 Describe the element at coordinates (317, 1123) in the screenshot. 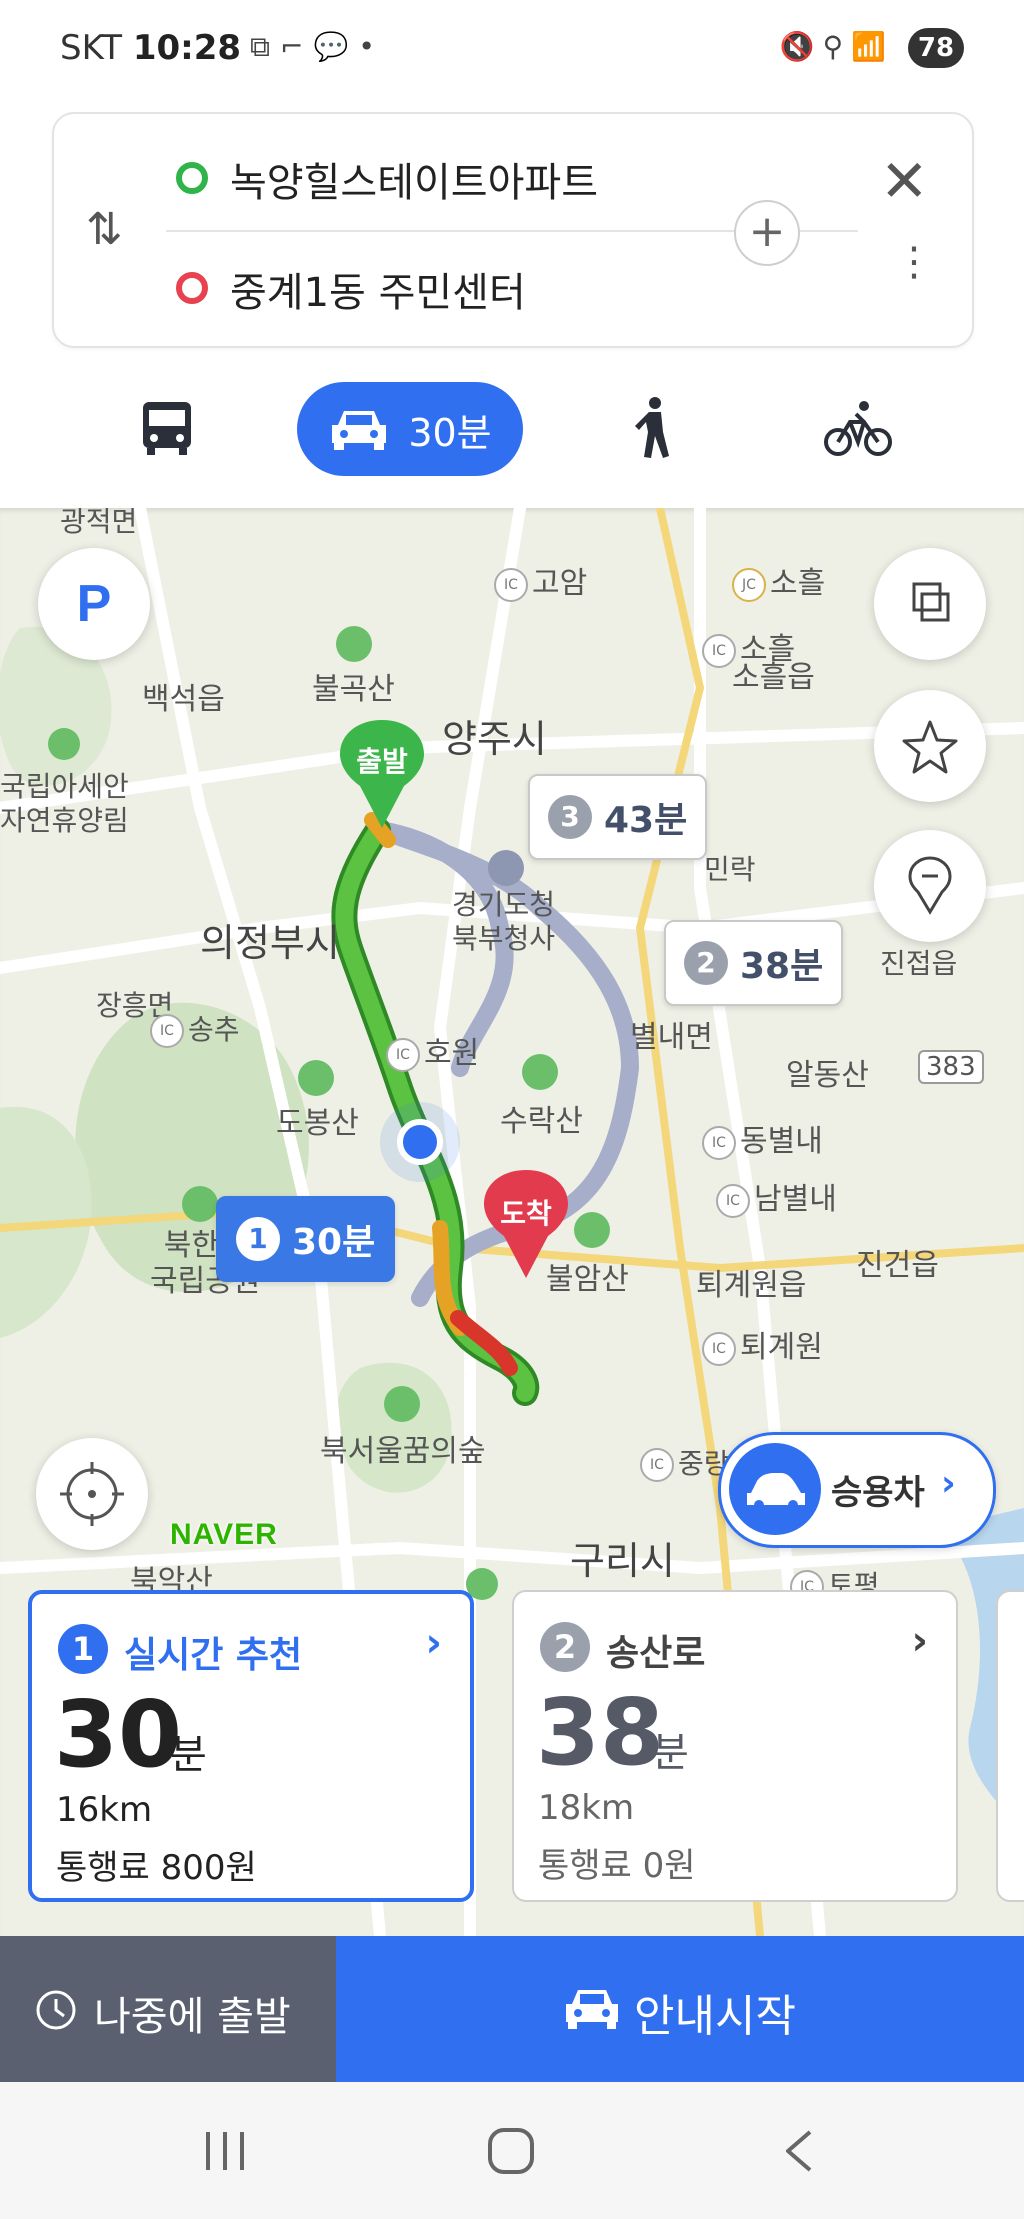

I see `map-label: 도봉산` at that location.